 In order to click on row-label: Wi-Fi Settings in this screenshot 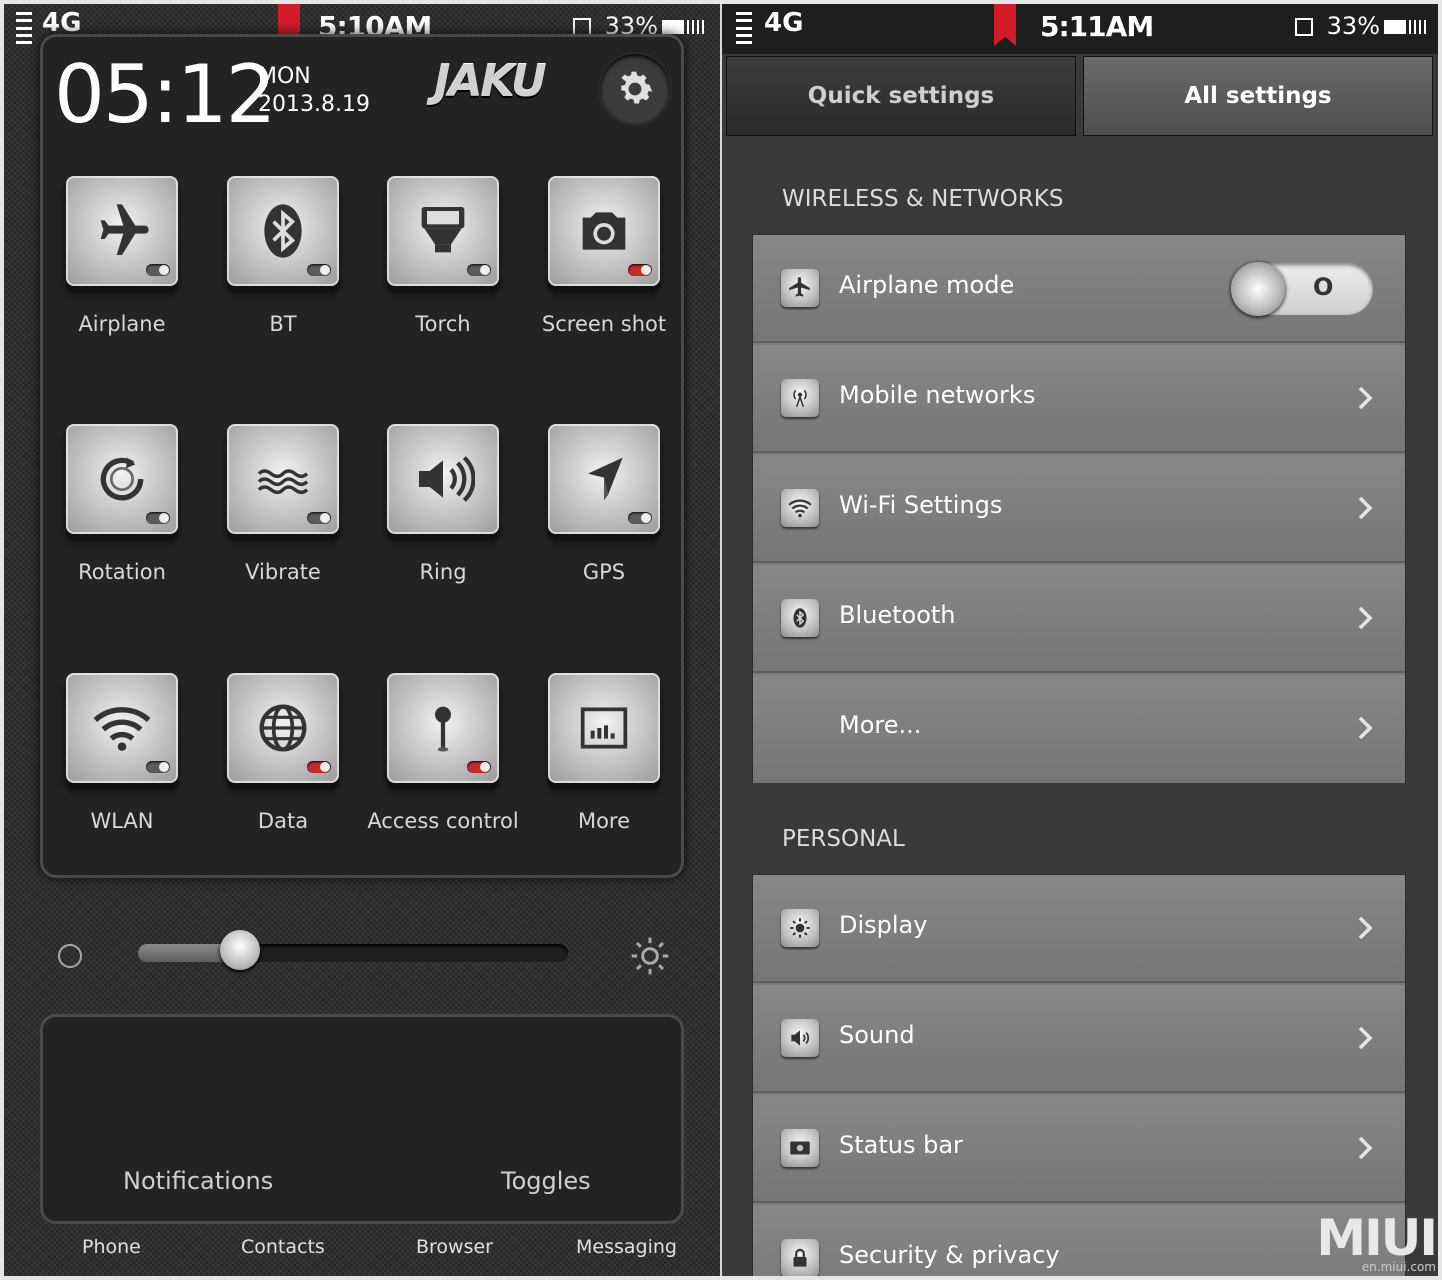, I will do `click(921, 505)`.